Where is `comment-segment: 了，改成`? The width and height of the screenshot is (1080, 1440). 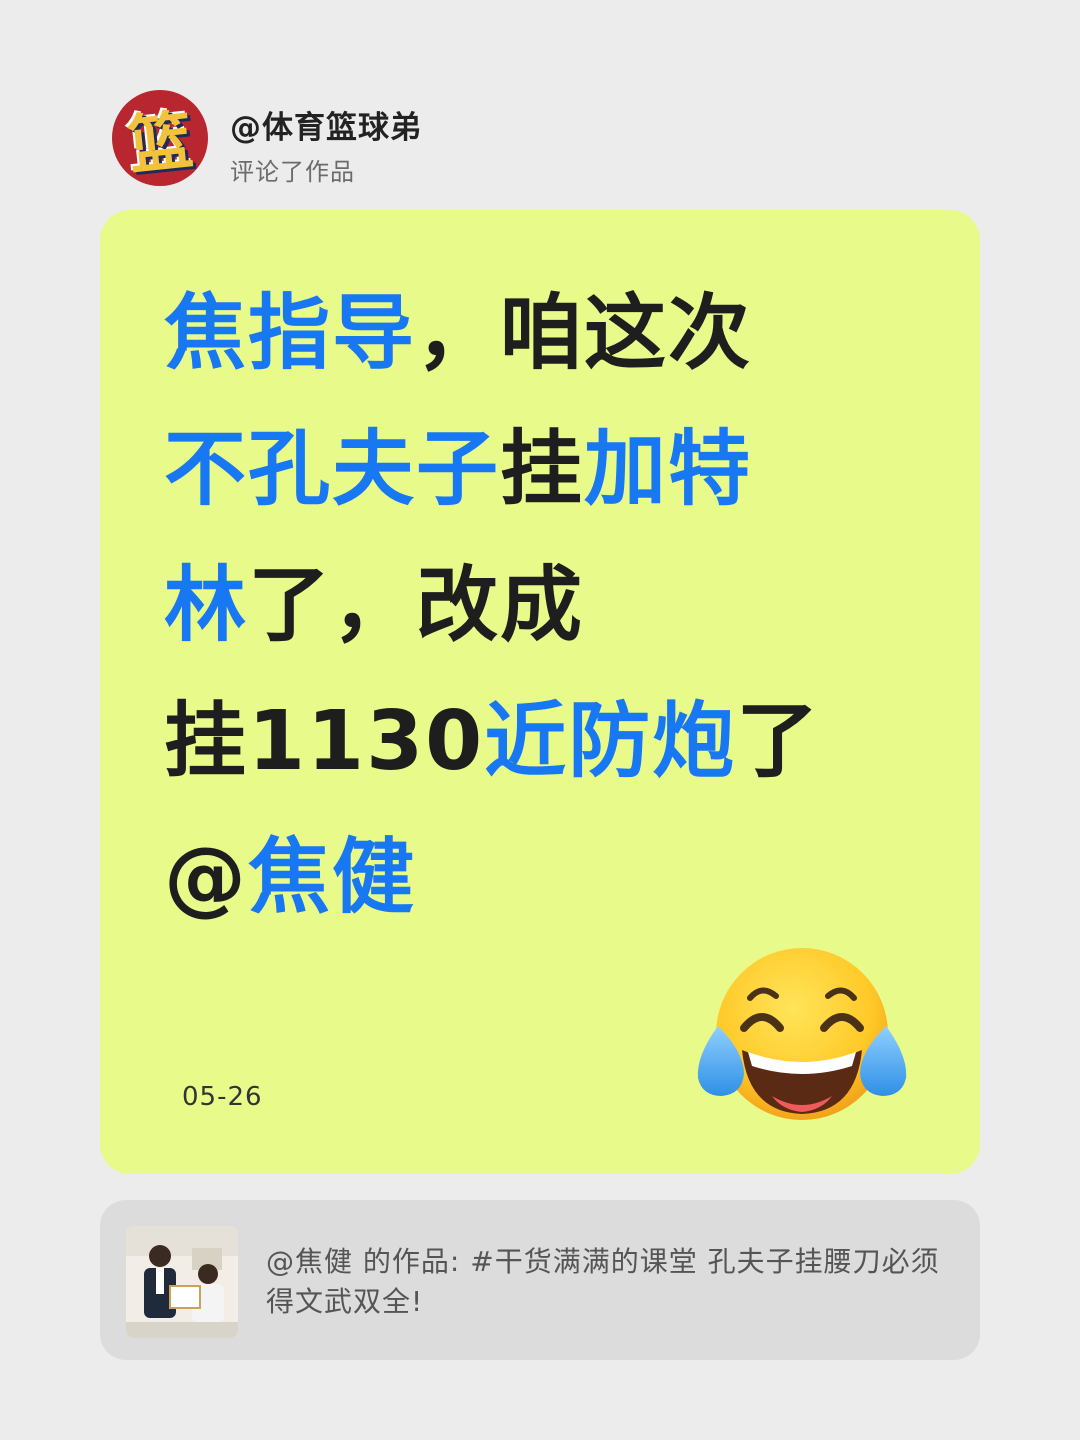
comment-segment: 了，改成 is located at coordinates (416, 605).